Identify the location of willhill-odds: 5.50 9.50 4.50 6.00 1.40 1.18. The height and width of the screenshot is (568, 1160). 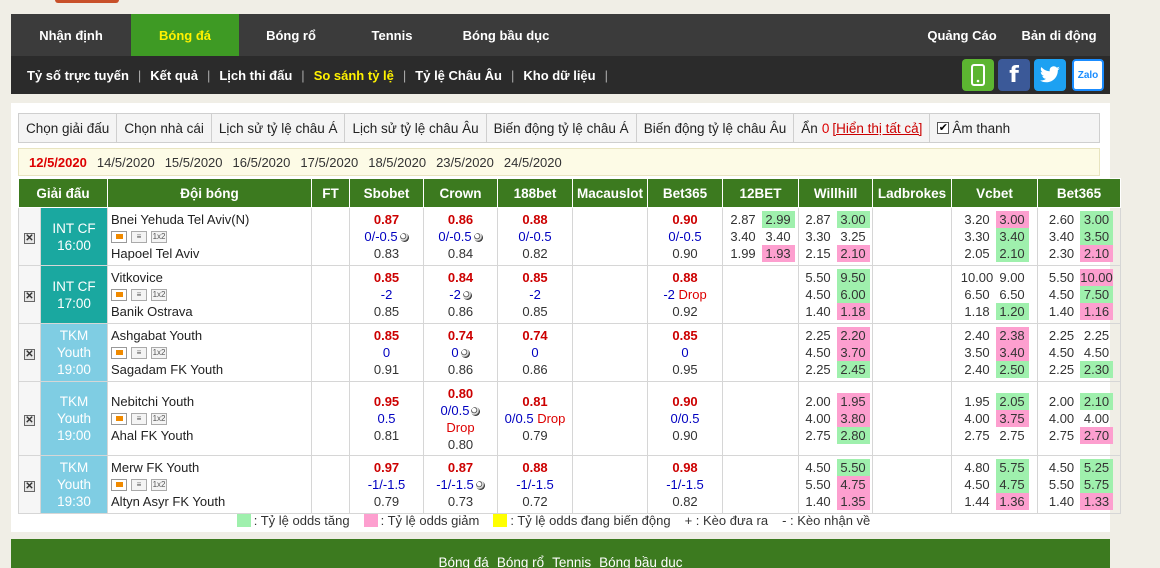
(836, 294).